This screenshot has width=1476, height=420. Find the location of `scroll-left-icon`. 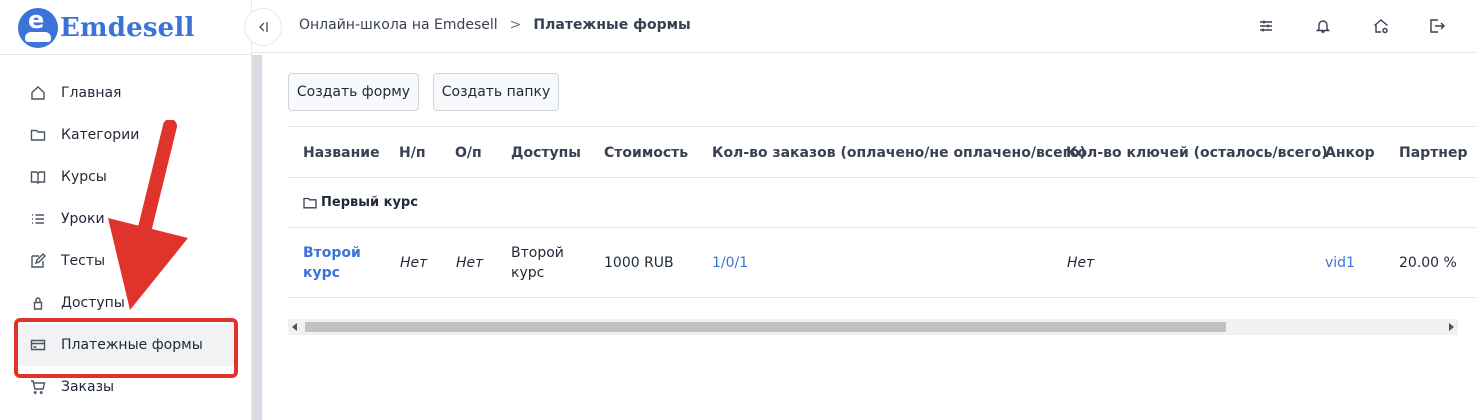

scroll-left-icon is located at coordinates (294, 327).